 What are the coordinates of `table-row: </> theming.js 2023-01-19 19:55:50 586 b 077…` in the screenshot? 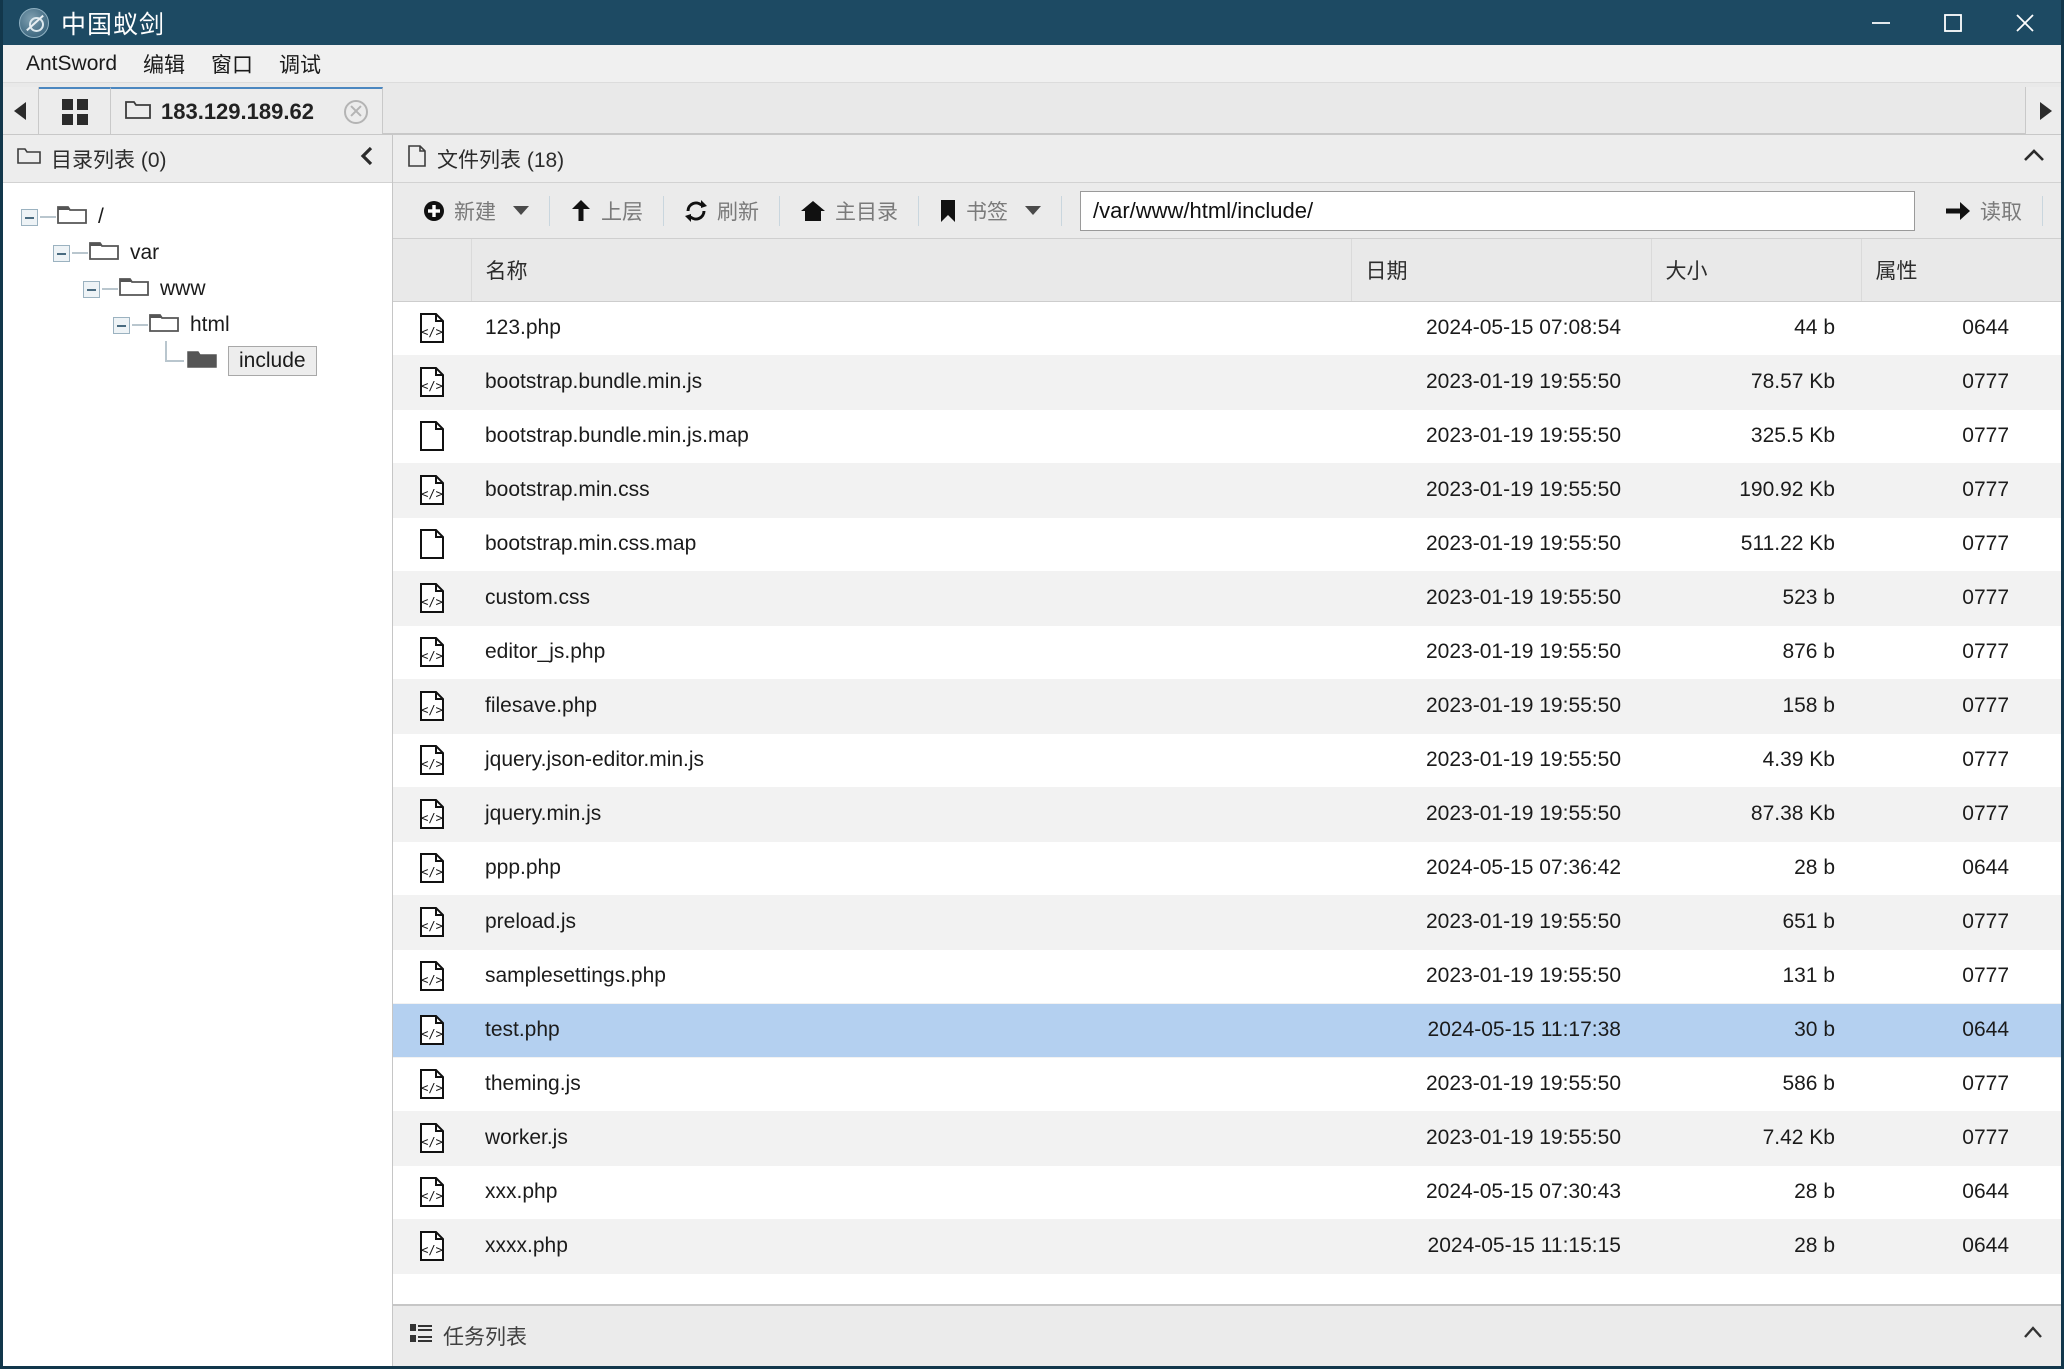 It's located at (1227, 1084).